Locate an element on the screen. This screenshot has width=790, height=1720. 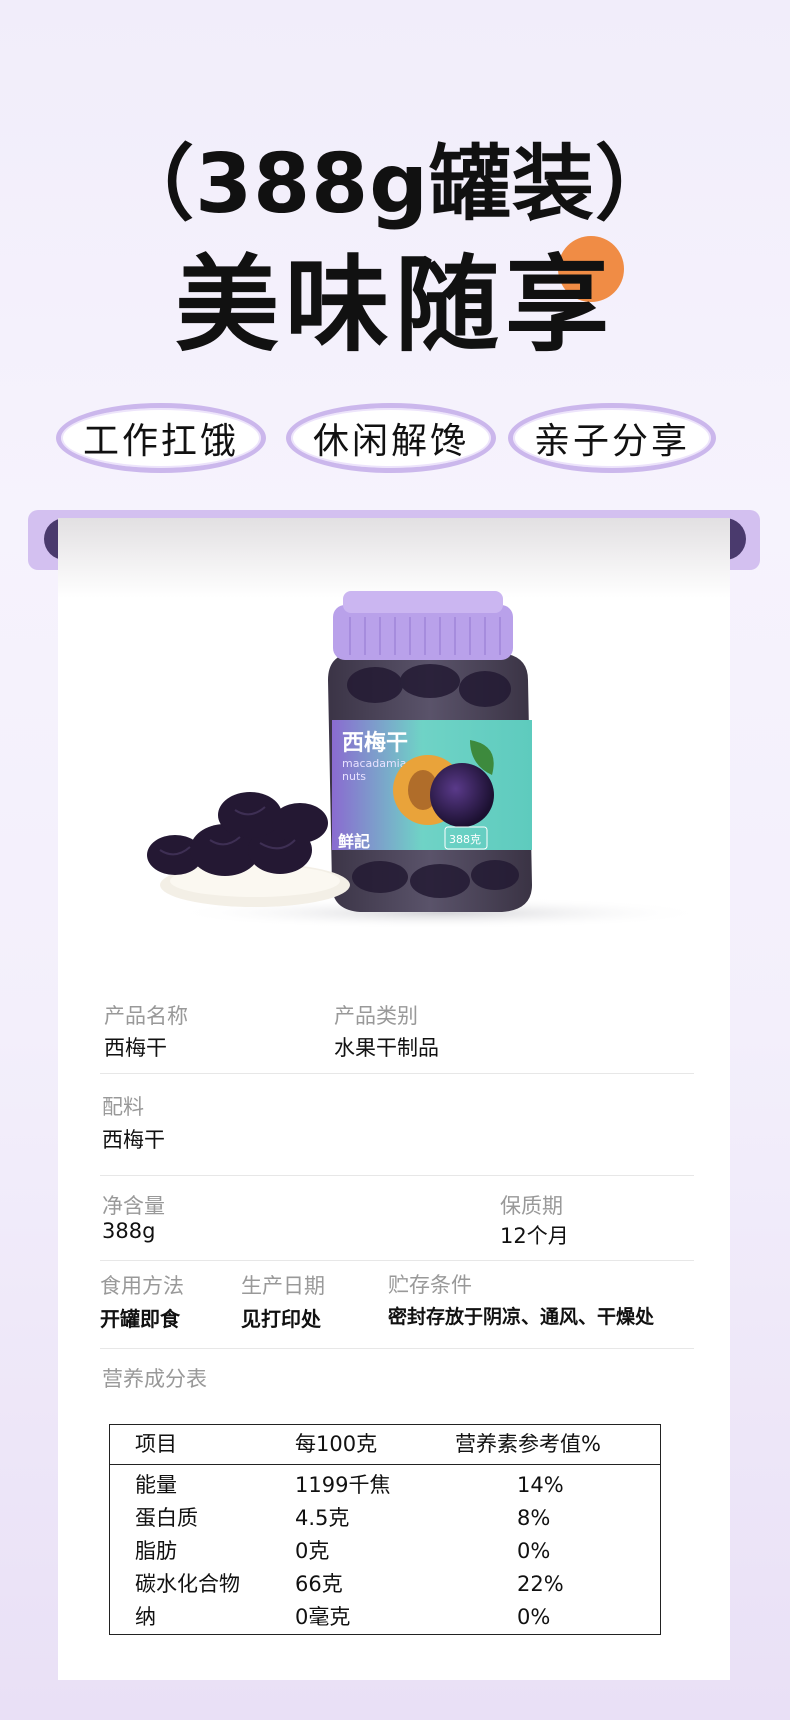
spec-usage-label: 食用方法 is located at coordinates (142, 1286).